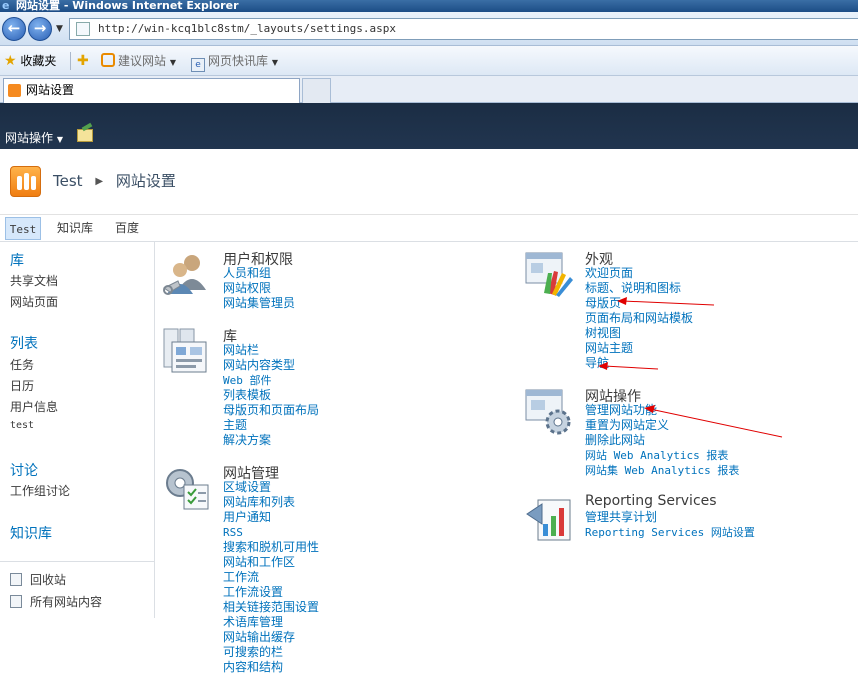  What do you see at coordinates (23, 228) in the screenshot?
I see `topnav-item-test: Test` at bounding box center [23, 228].